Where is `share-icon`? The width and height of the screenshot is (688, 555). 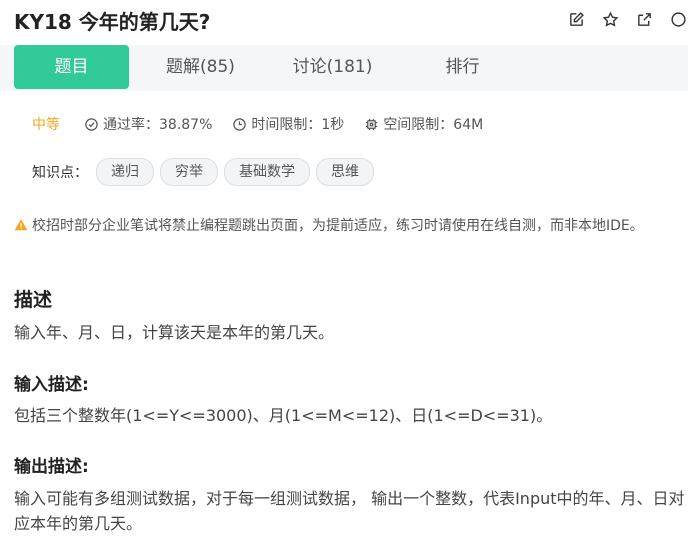
share-icon is located at coordinates (644, 19).